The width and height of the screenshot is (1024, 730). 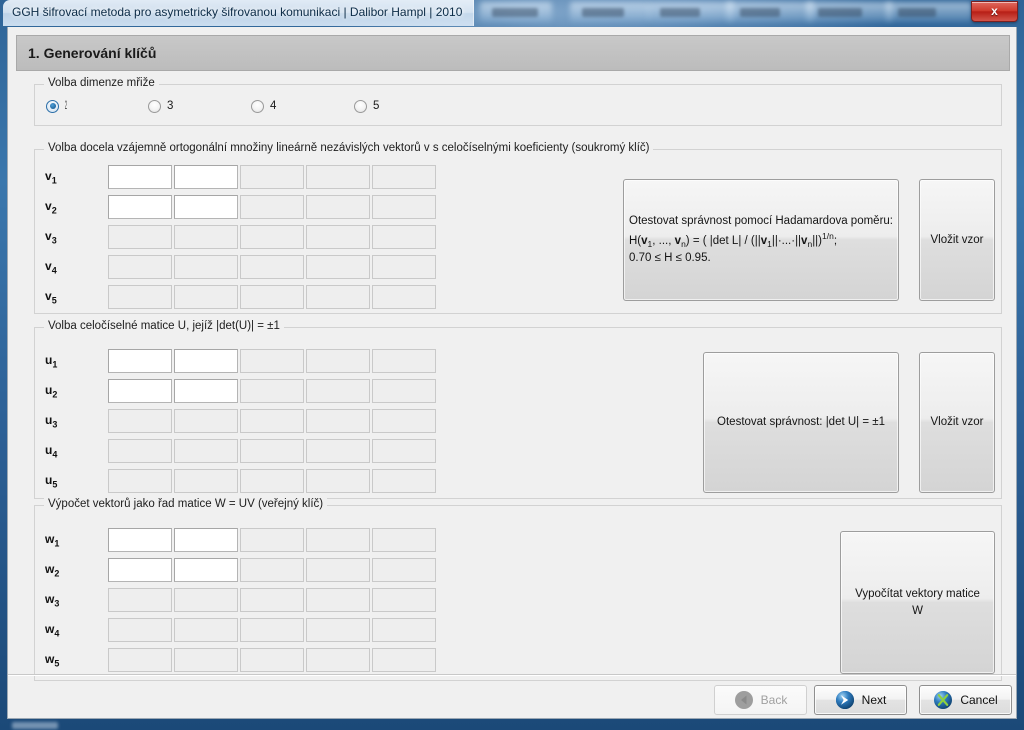 What do you see at coordinates (92, 53) in the screenshot?
I see `page-title: 1. Generování klíčů` at bounding box center [92, 53].